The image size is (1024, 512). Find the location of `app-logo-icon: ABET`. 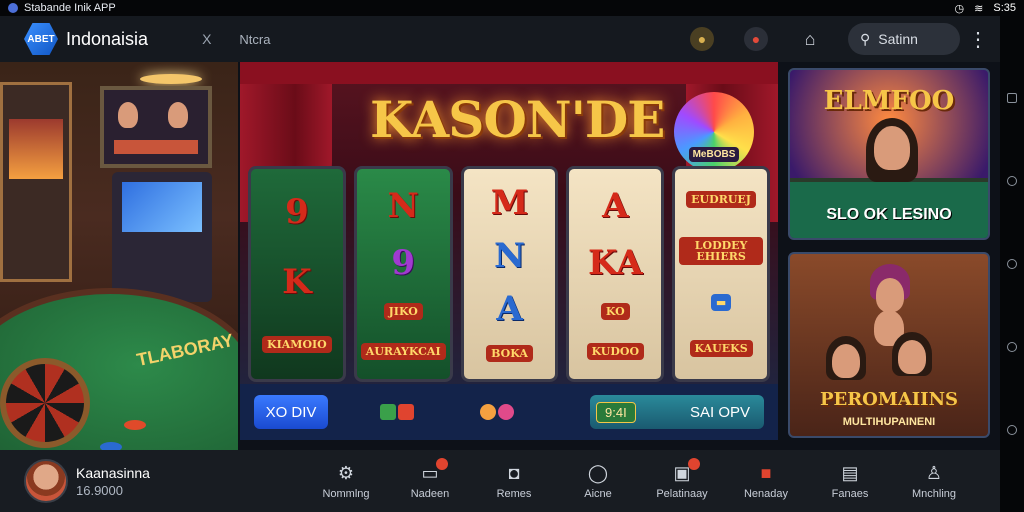

app-logo-icon: ABET is located at coordinates (41, 39).